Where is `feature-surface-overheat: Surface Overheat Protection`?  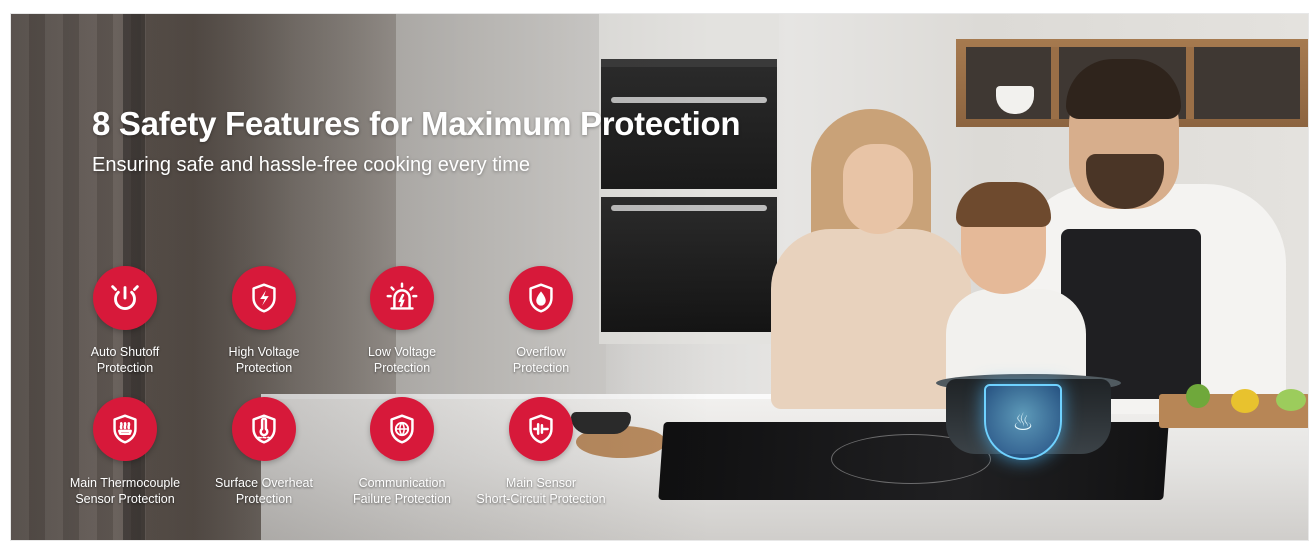 feature-surface-overheat: Surface Overheat Protection is located at coordinates (264, 452).